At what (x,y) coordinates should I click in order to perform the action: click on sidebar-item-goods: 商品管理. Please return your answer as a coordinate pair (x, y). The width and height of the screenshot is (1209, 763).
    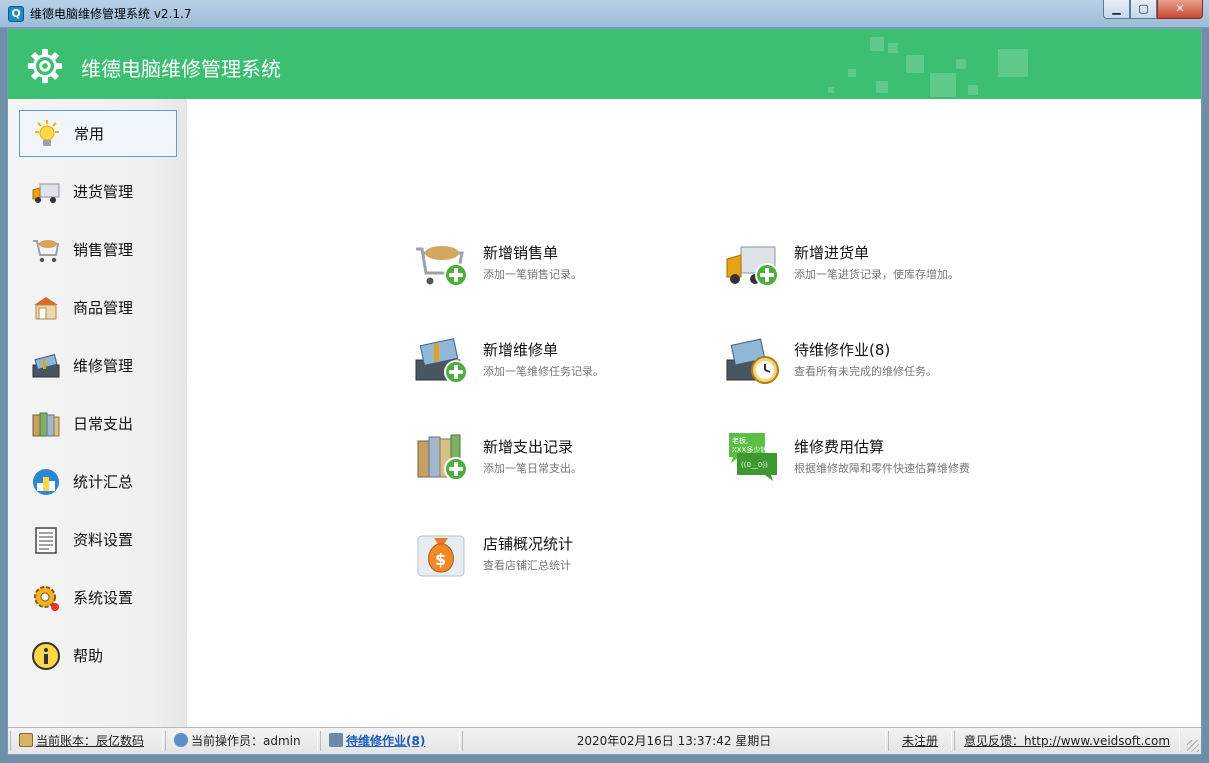
    Looking at the image, I should click on (98, 307).